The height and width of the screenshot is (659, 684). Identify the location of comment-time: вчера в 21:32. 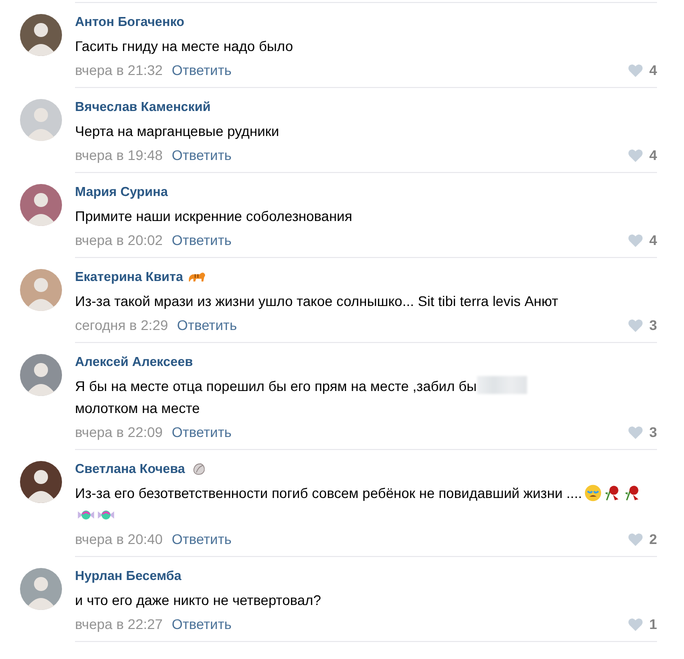
(119, 70).